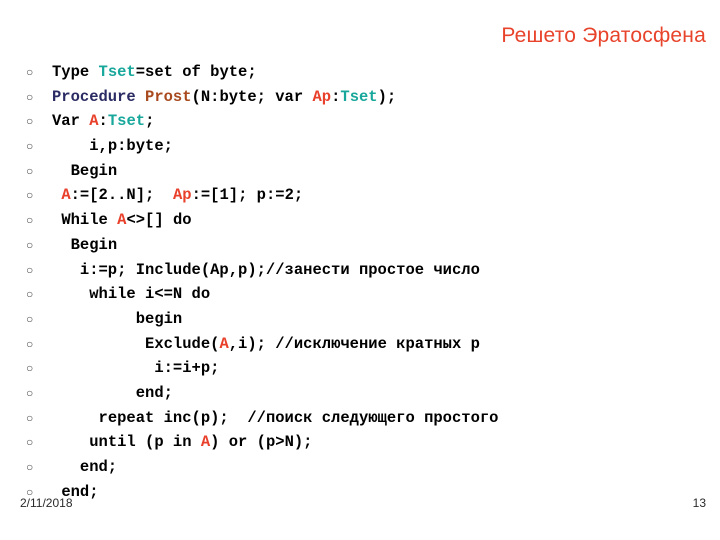  Describe the element at coordinates (379, 319) in the screenshot. I see `code-line-text: begin` at that location.